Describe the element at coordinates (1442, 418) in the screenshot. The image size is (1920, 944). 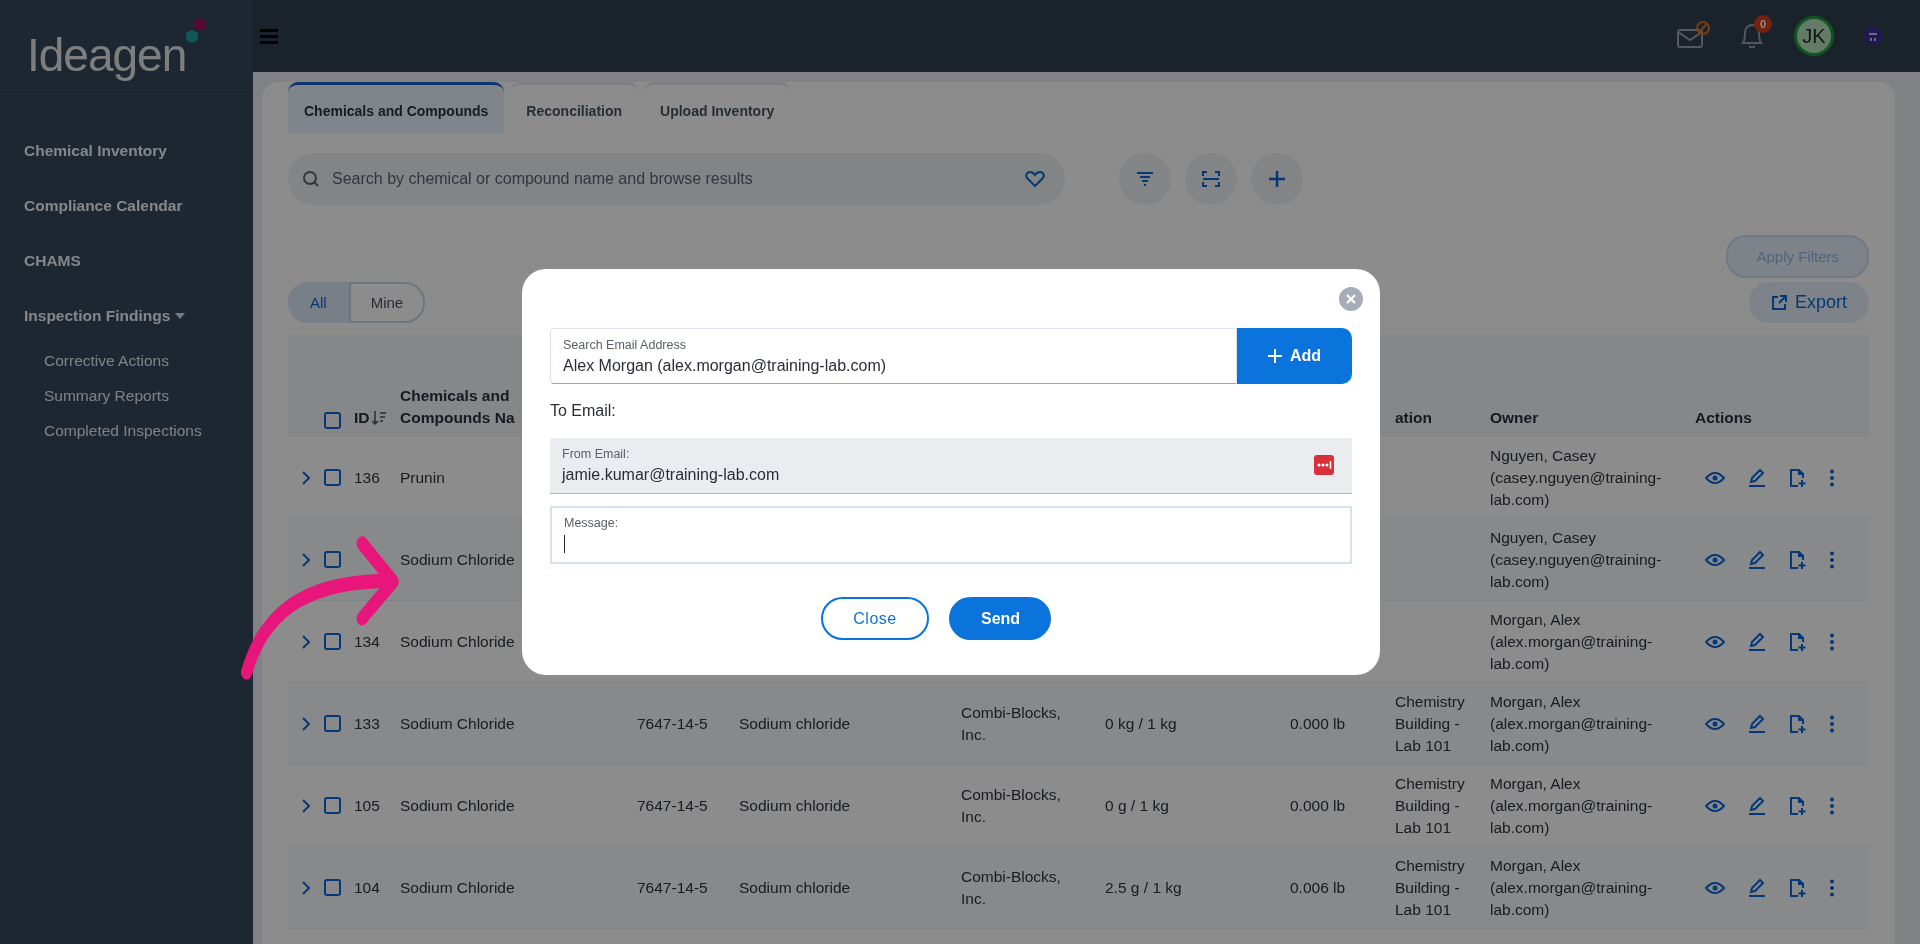
I see `column-header: ation` at that location.